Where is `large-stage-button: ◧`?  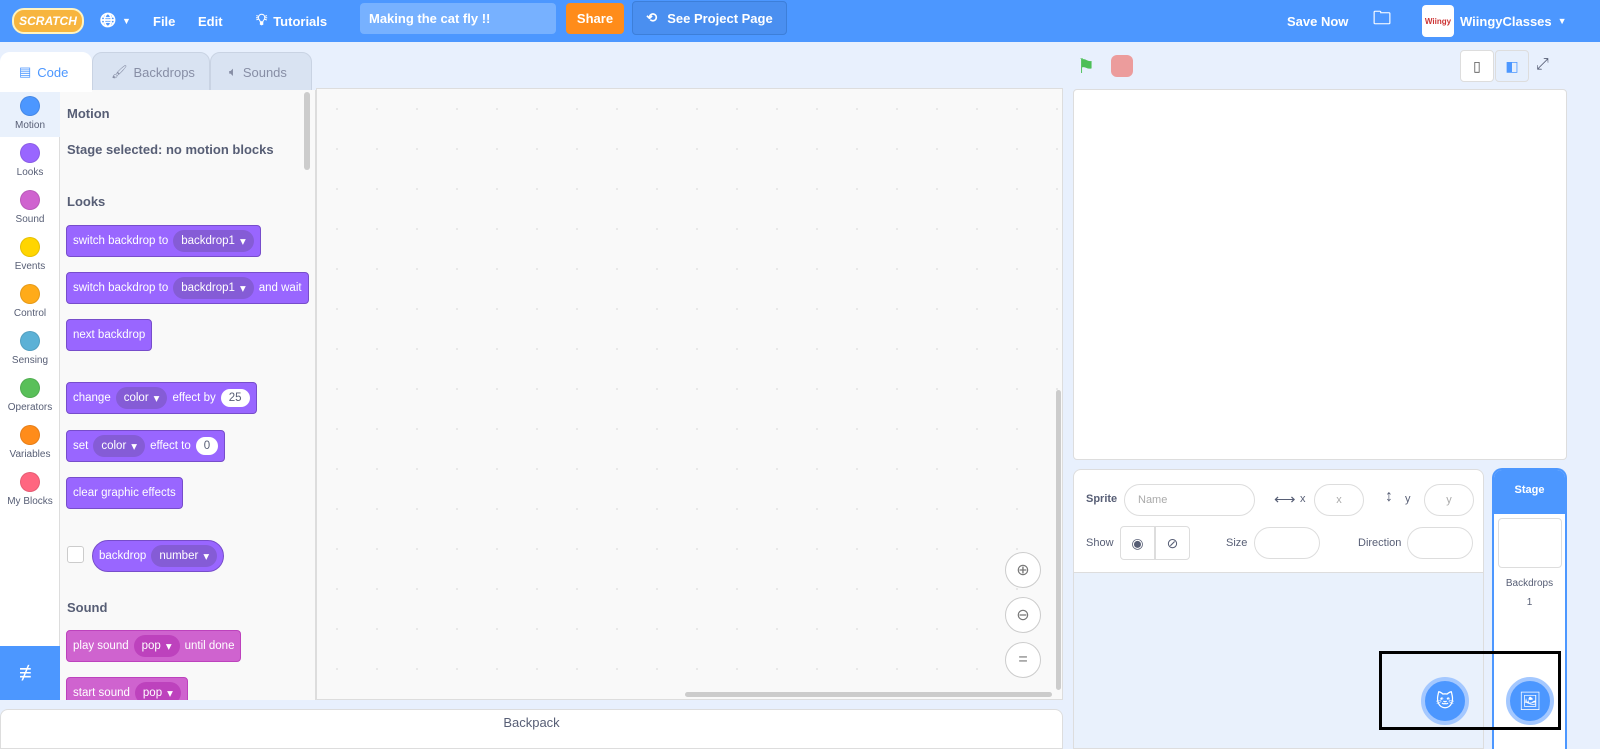 large-stage-button: ◧ is located at coordinates (1512, 66).